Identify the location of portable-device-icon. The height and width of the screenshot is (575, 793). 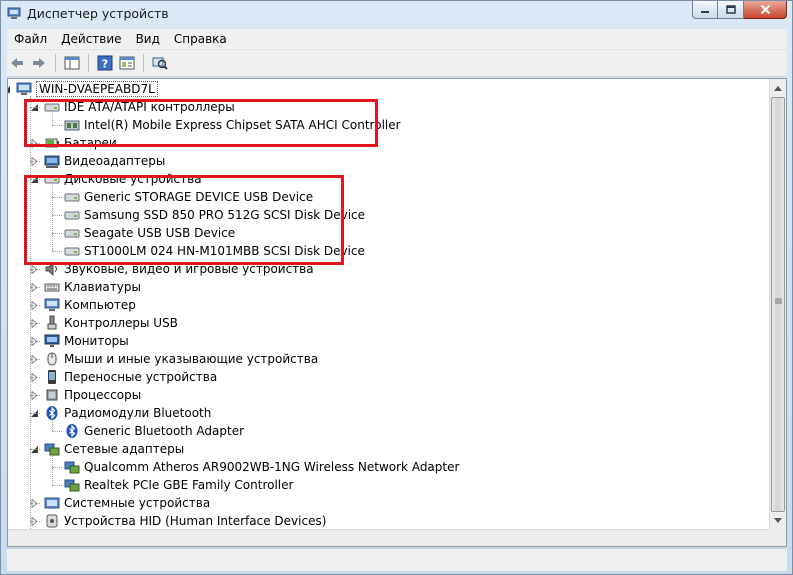
(52, 377).